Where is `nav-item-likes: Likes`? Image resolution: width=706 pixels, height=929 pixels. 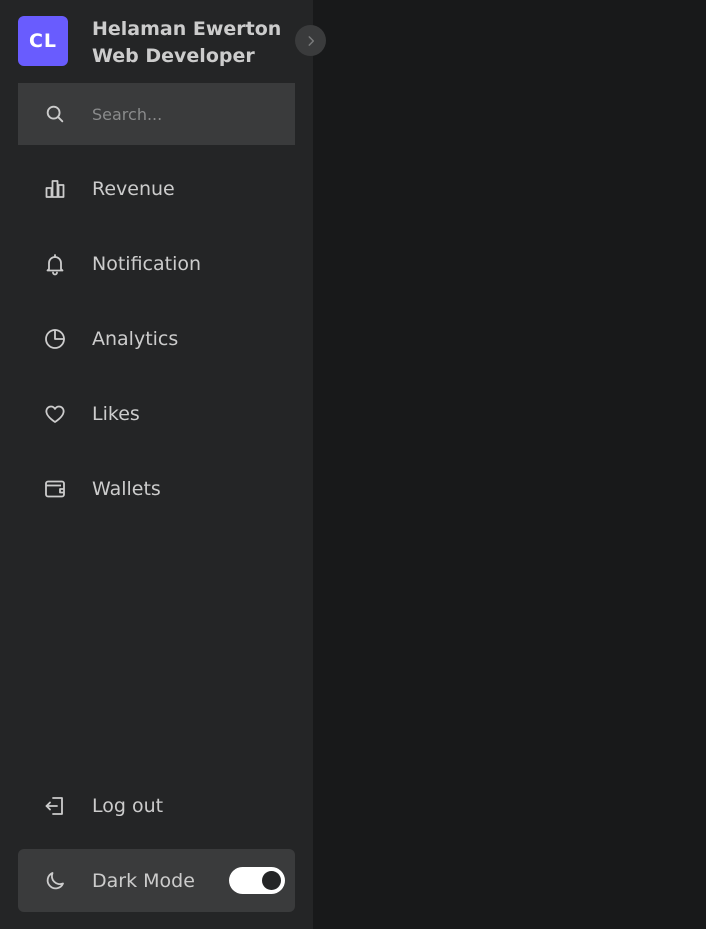
nav-item-likes: Likes is located at coordinates (156, 413).